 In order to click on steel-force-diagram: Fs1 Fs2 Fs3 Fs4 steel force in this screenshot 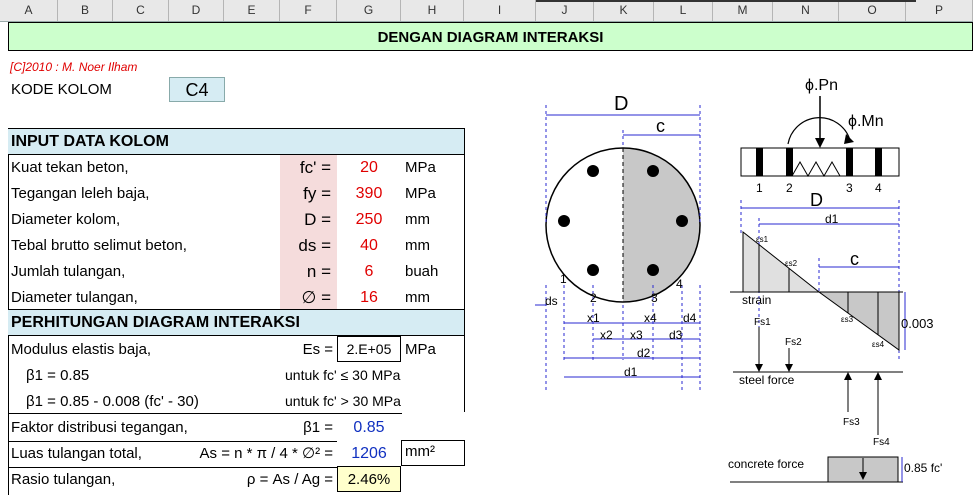, I will do `click(818, 382)`.